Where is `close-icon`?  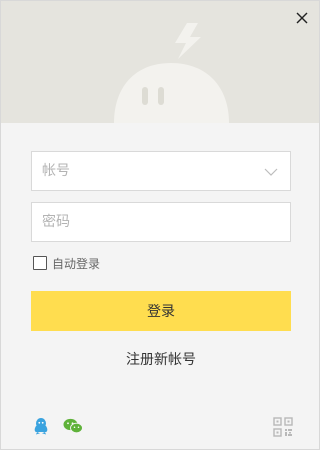 close-icon is located at coordinates (302, 18).